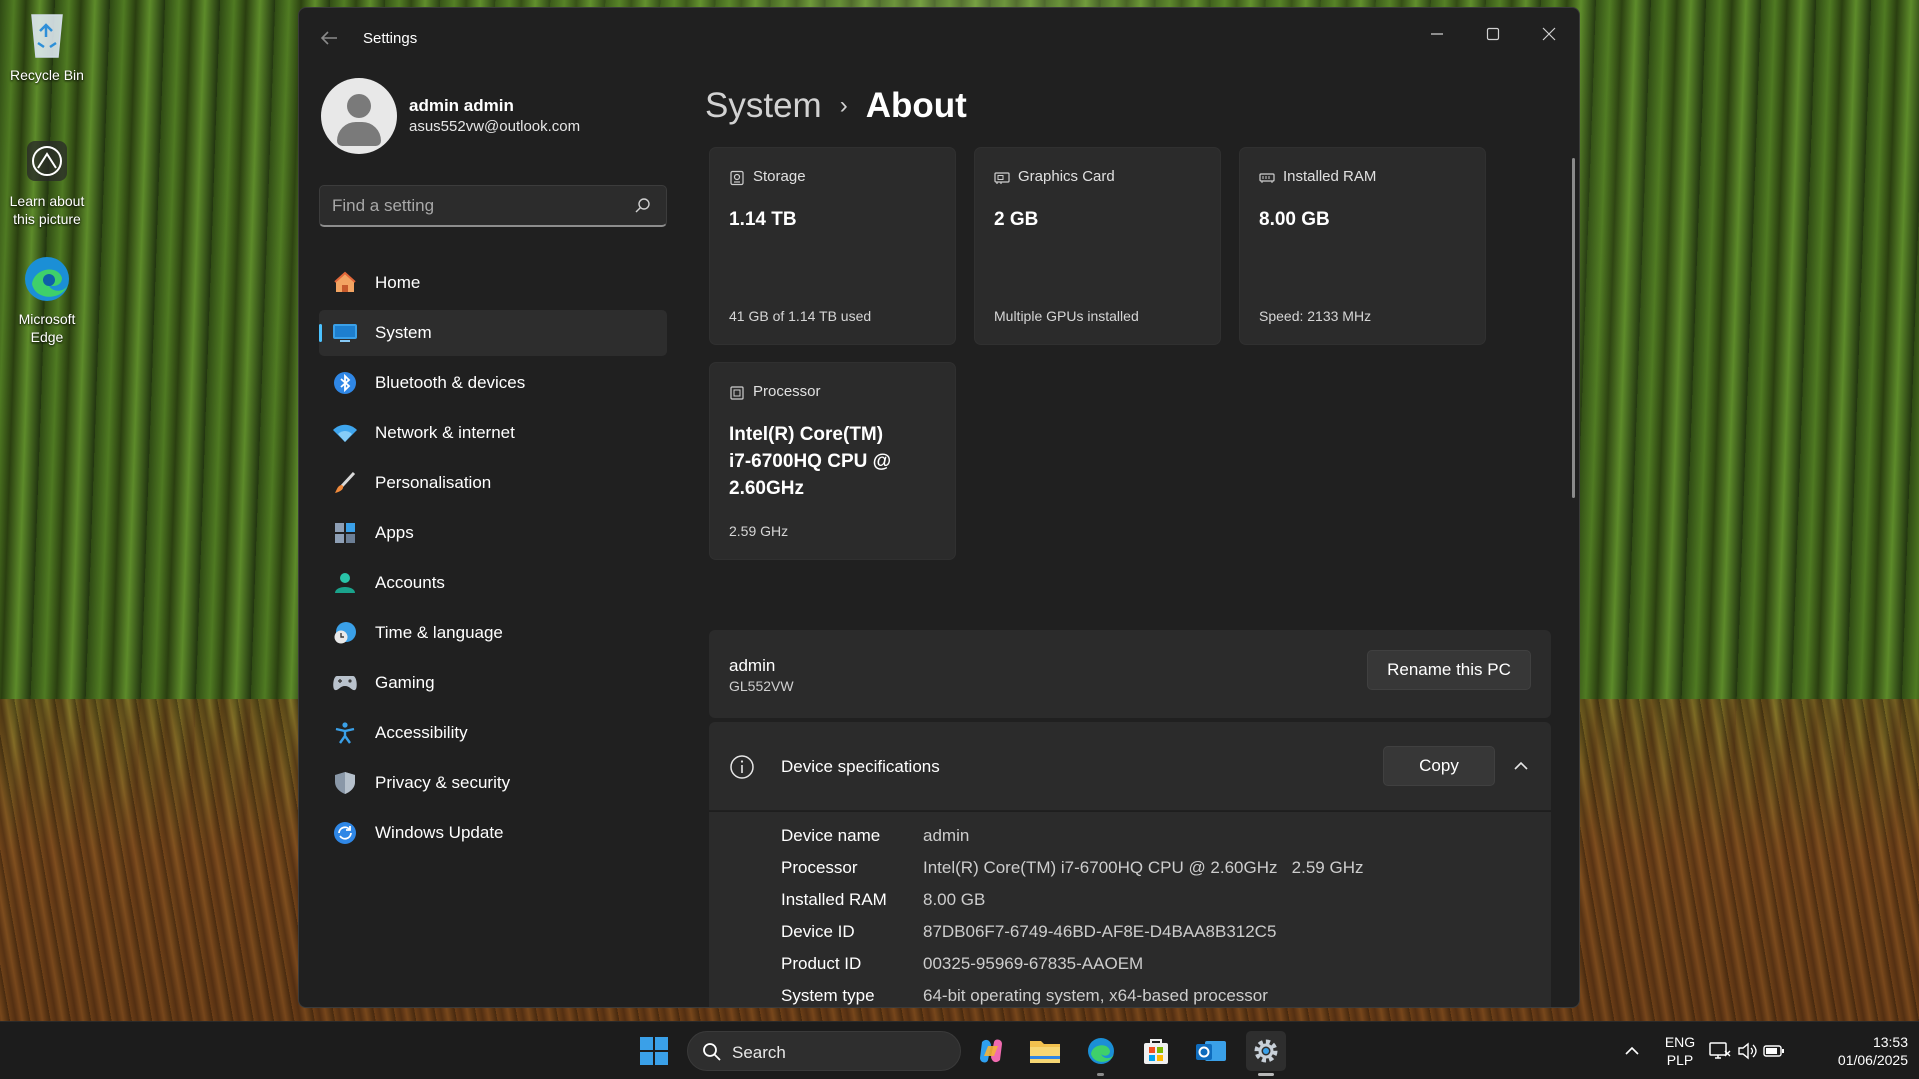 Image resolution: width=1919 pixels, height=1079 pixels. What do you see at coordinates (1449, 670) in the screenshot?
I see `rename-pc-button: Rename this PC` at bounding box center [1449, 670].